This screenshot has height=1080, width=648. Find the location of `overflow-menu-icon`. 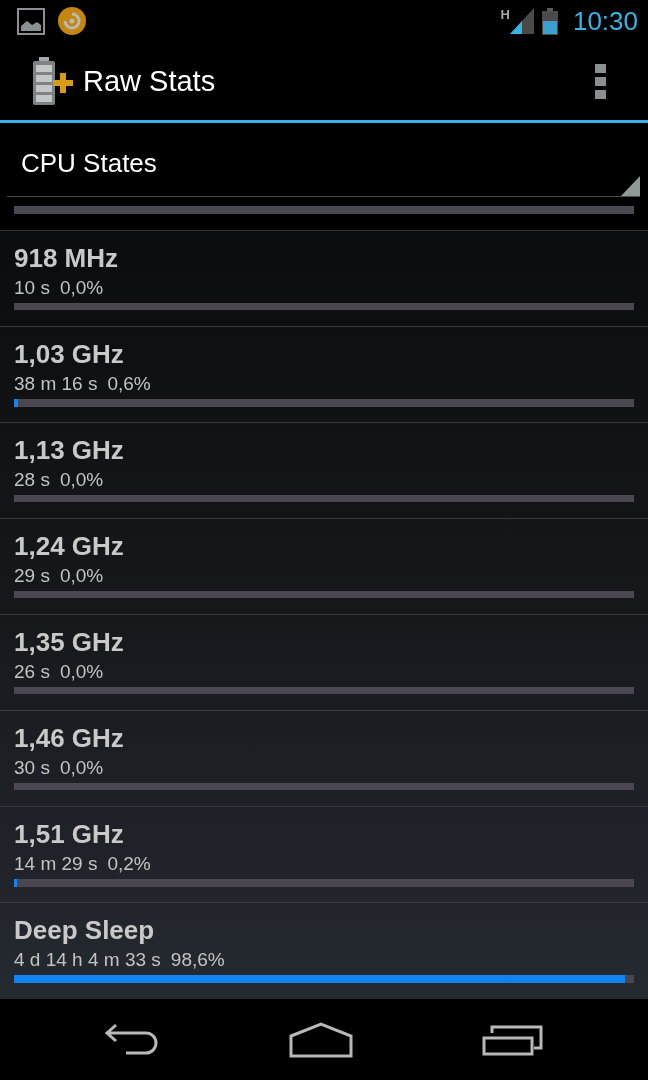

overflow-menu-icon is located at coordinates (600, 81).